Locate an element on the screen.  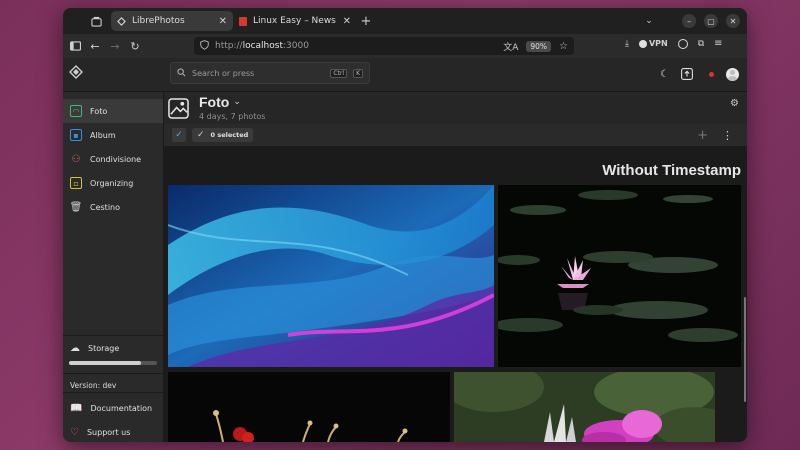
tab-overview-icon is located at coordinates (96, 21).